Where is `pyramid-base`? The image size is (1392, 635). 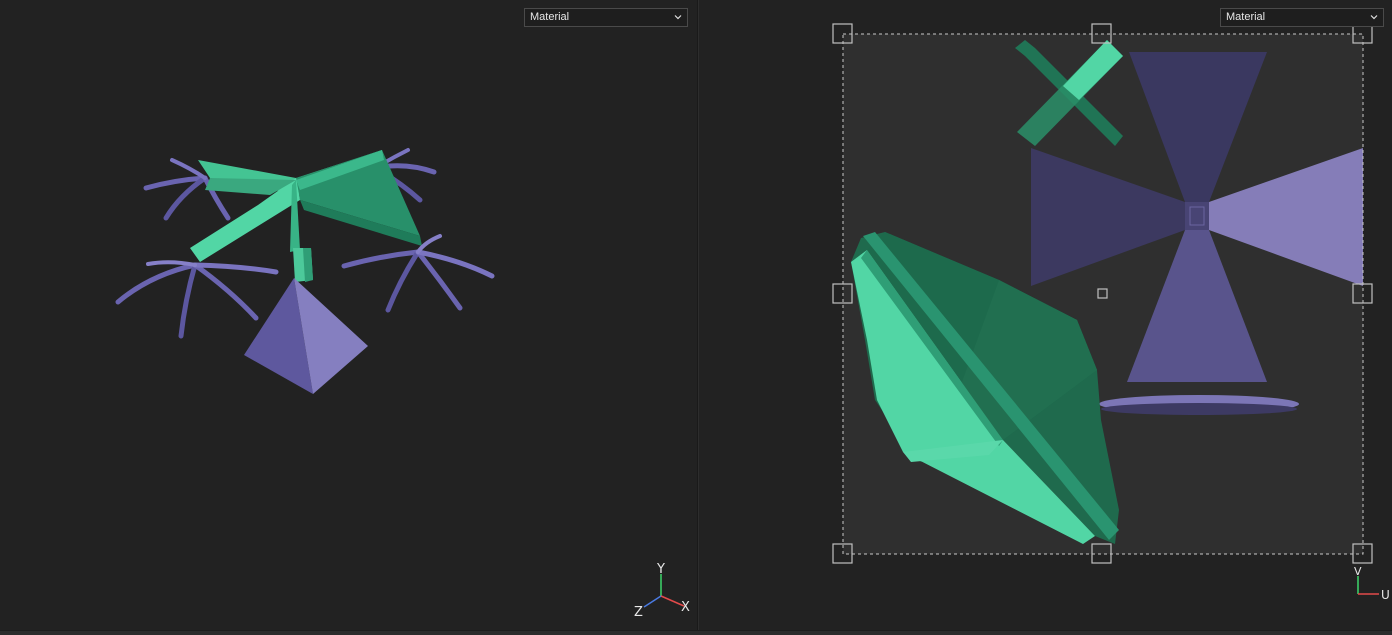 pyramid-base is located at coordinates (306, 336).